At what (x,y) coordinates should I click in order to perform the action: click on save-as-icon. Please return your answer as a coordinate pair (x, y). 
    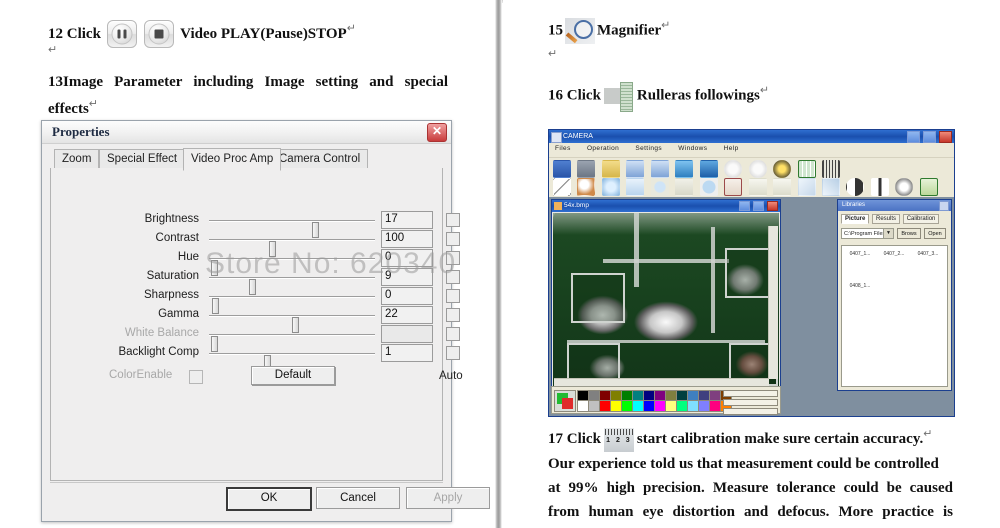
    Looking at the image, I should click on (635, 169).